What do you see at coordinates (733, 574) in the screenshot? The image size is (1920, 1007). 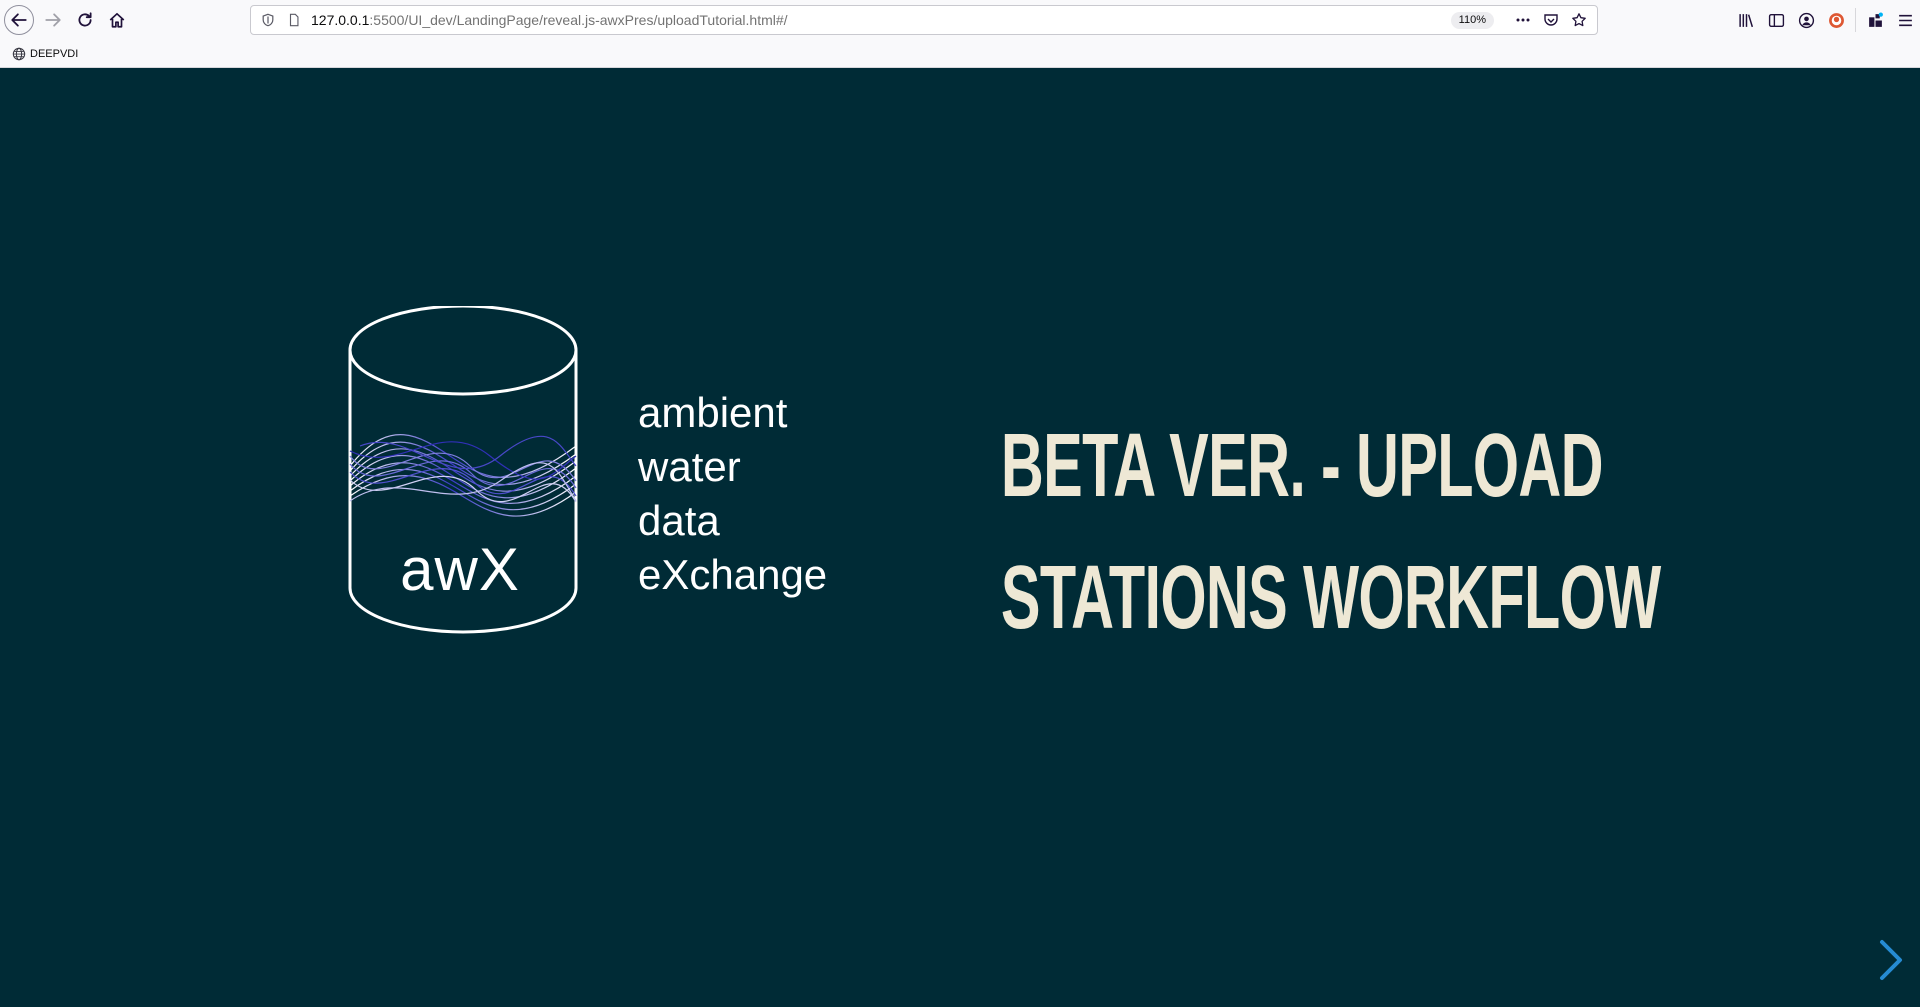 I see `tagline-line: eXchange` at bounding box center [733, 574].